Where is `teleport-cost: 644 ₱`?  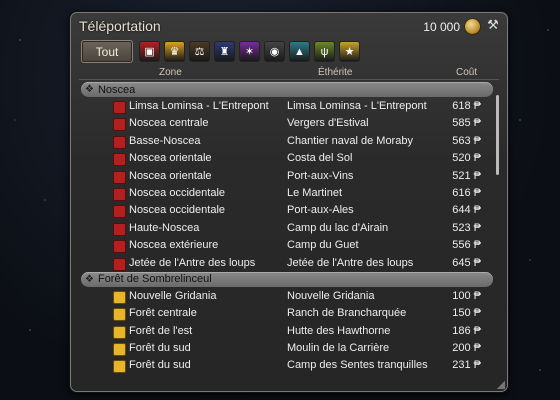 teleport-cost: 644 ₱ is located at coordinates (466, 210).